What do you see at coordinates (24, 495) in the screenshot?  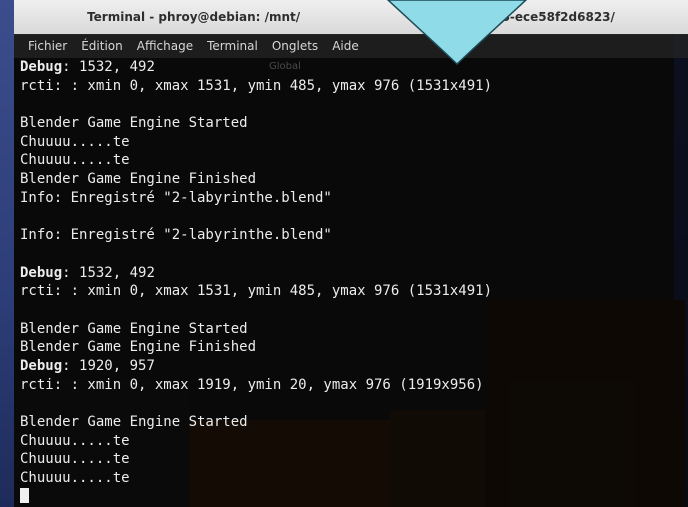 I see `terminal-cursor` at bounding box center [24, 495].